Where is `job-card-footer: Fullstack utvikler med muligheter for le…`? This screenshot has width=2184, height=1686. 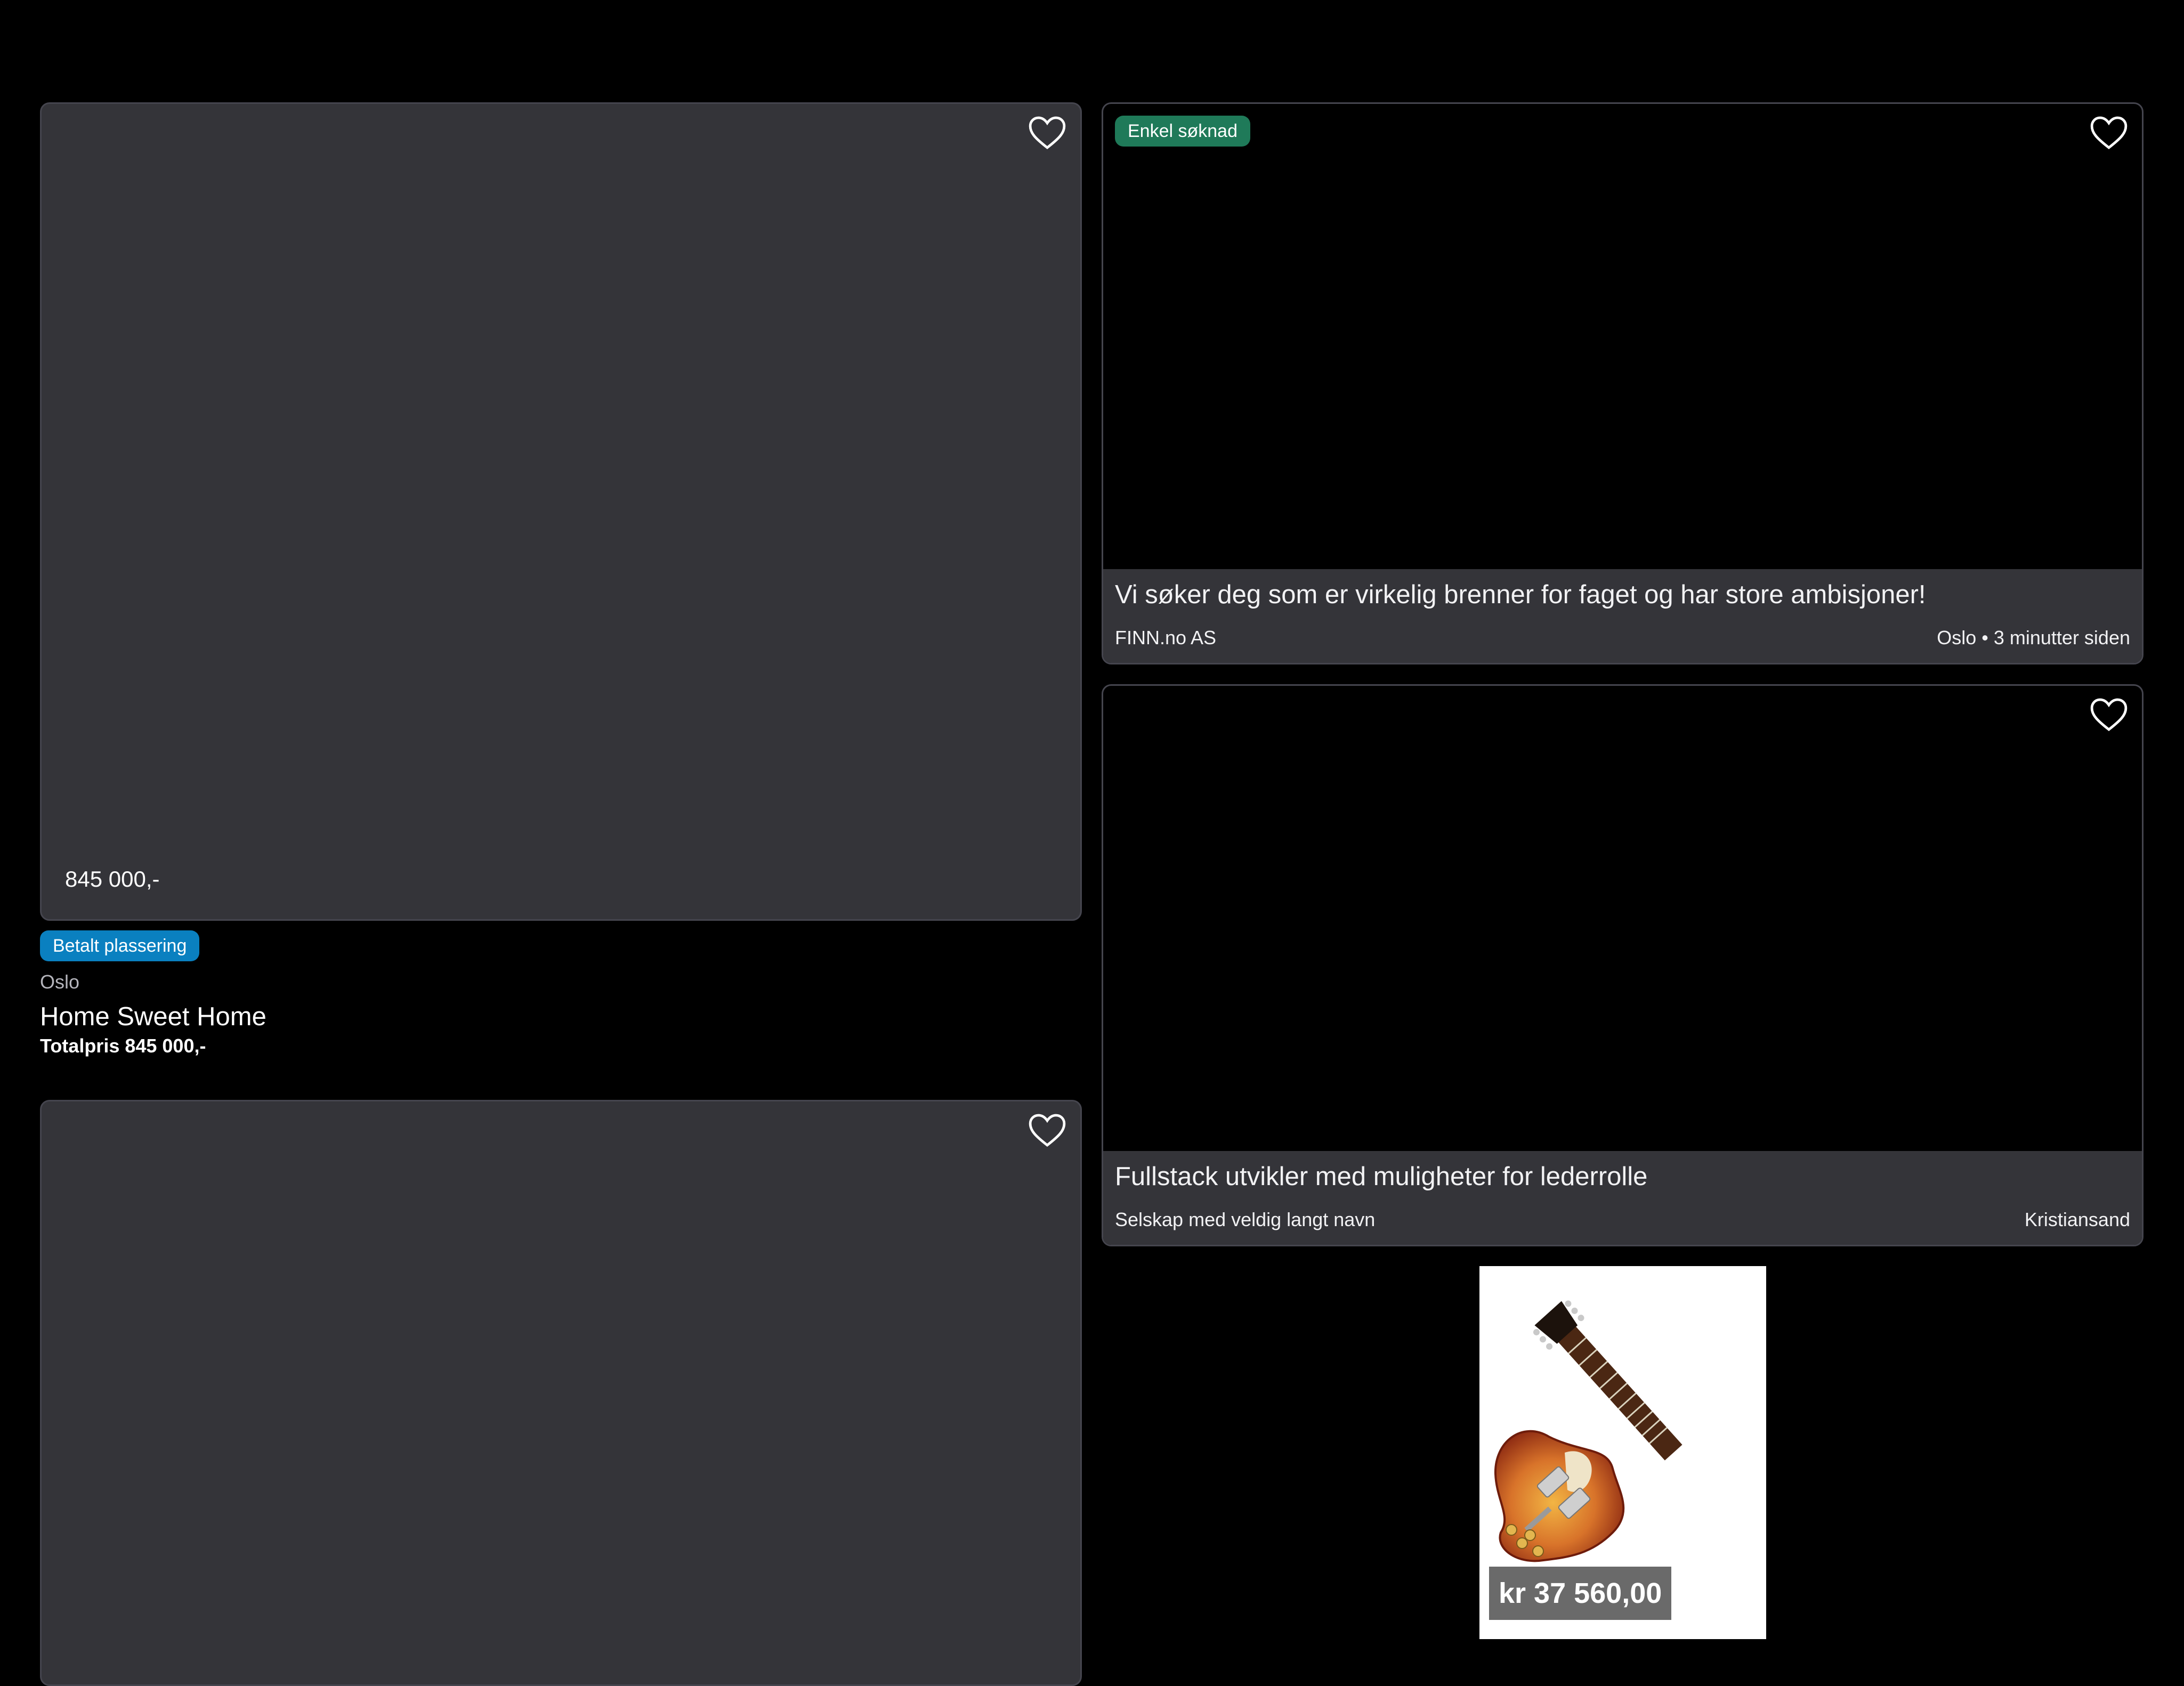 job-card-footer: Fullstack utvikler med muligheter for le… is located at coordinates (1622, 1198).